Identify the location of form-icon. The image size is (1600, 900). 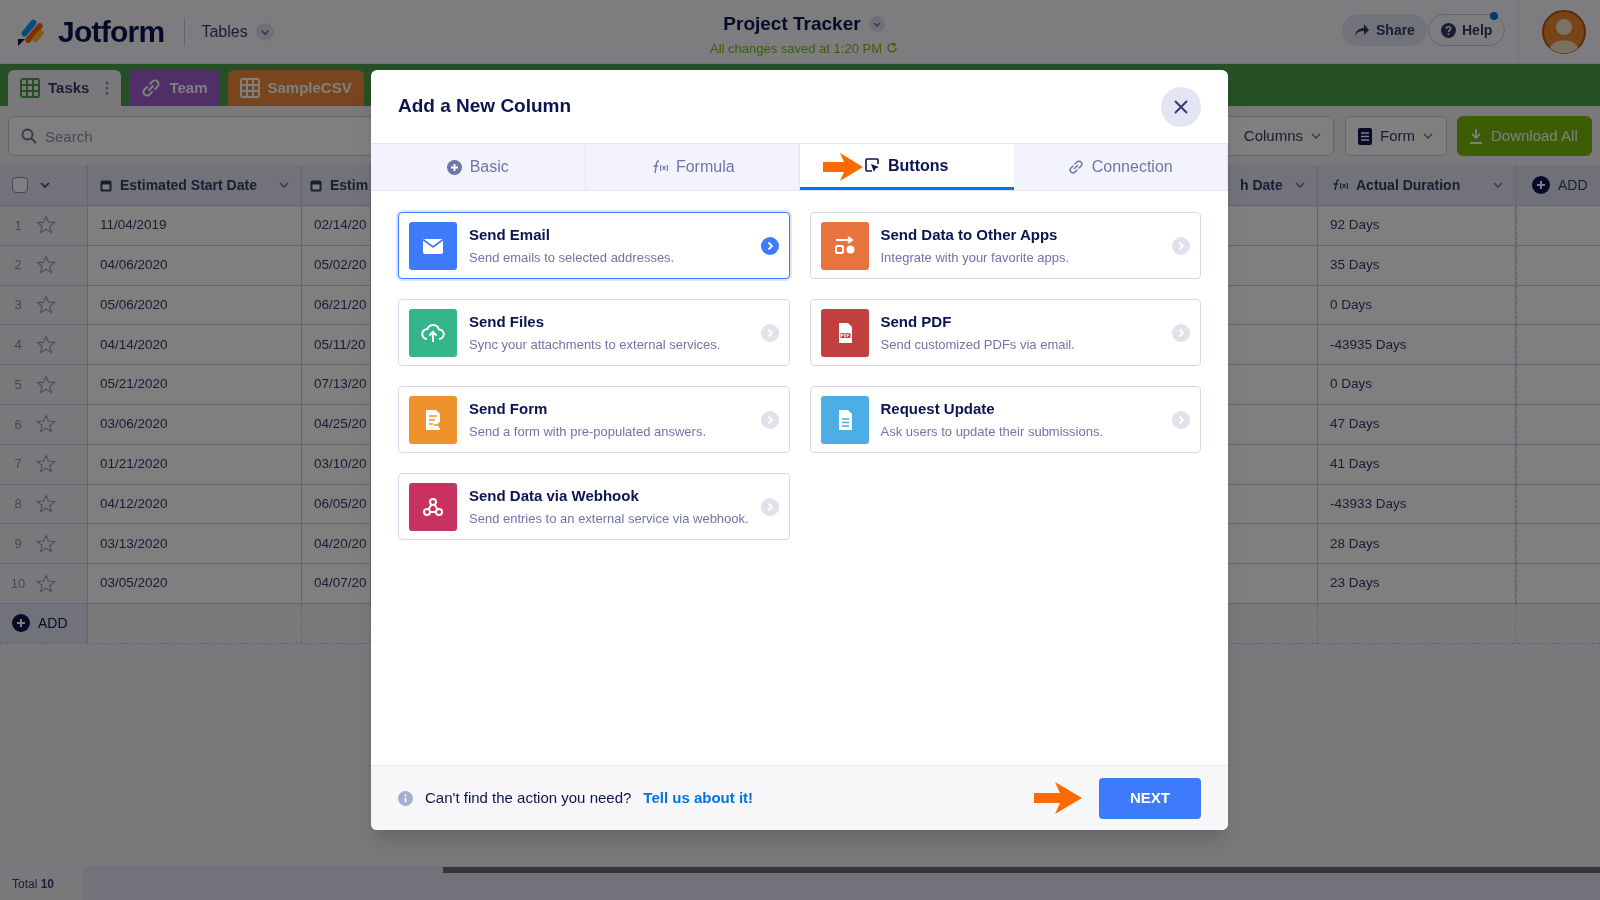
(1365, 136).